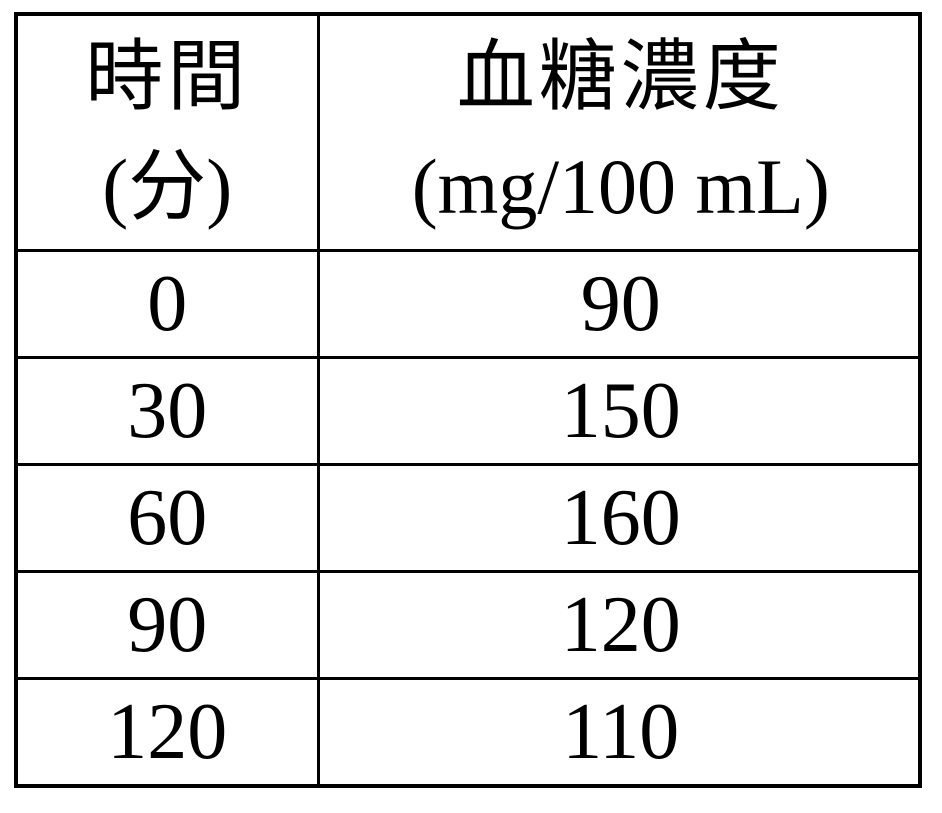 The width and height of the screenshot is (942, 813). I want to click on cell-glucose: 90, so click(619, 303).